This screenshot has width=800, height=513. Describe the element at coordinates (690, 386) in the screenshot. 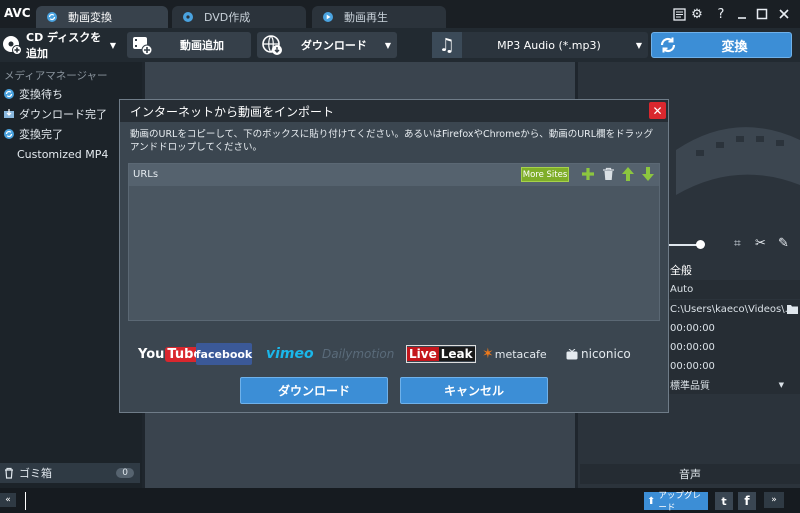

I see `quality-value: 標準品質` at that location.